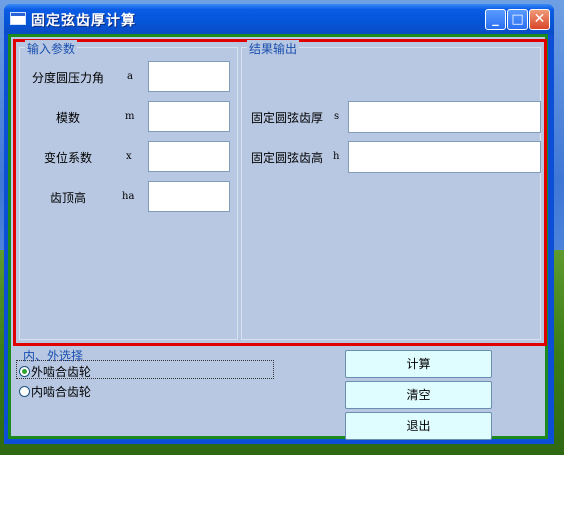  I want to click on maximize-button: □, so click(517, 19).